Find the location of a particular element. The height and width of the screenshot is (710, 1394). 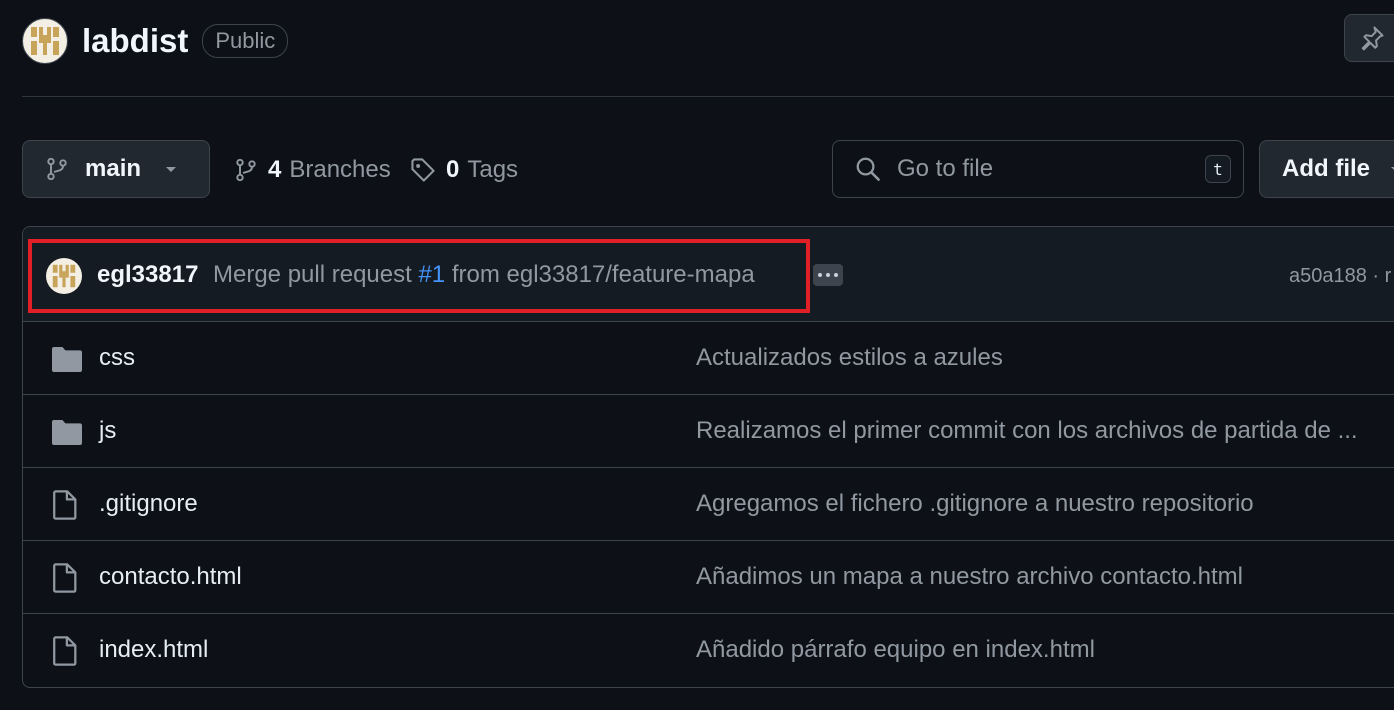

tag-icon is located at coordinates (423, 170).